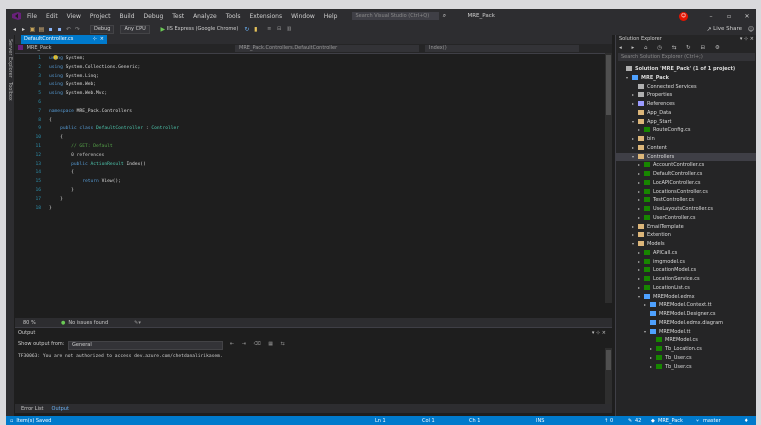  I want to click on solution-tree-item: ▾ MRE_Pack, so click(686, 78).